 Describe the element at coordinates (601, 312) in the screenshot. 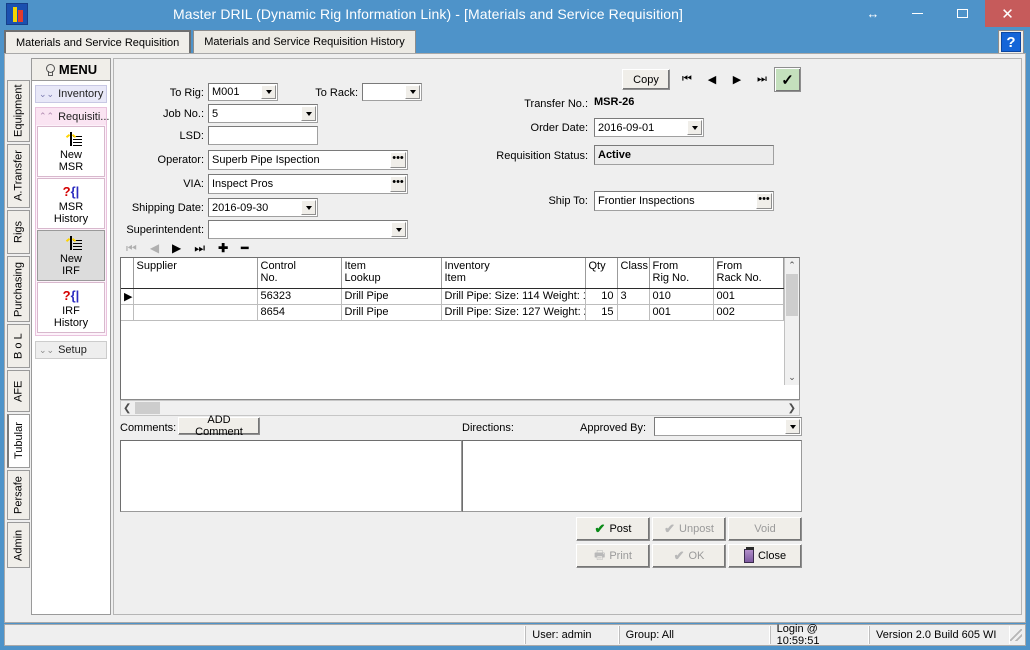

I see `cell-qty: 15` at that location.